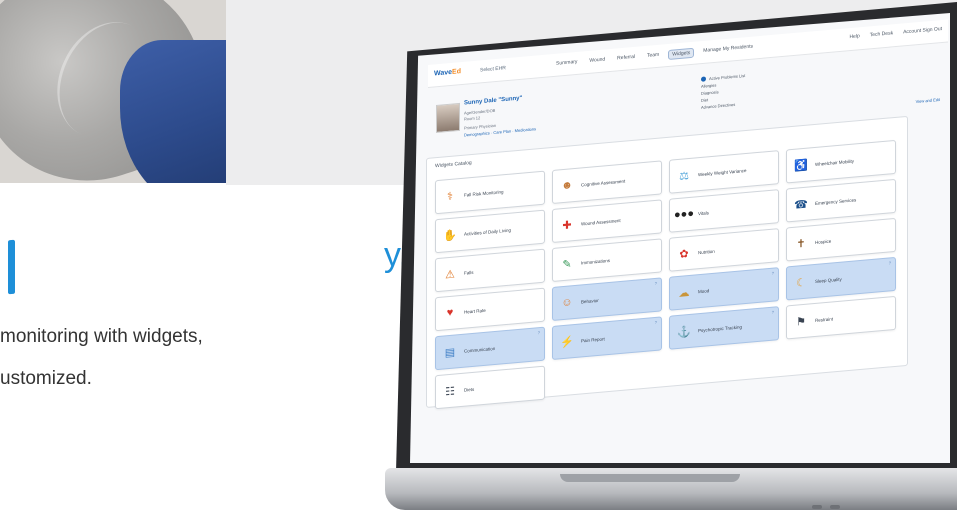  Describe the element at coordinates (681, 53) in the screenshot. I see `tab-widgets: Widgets` at that location.